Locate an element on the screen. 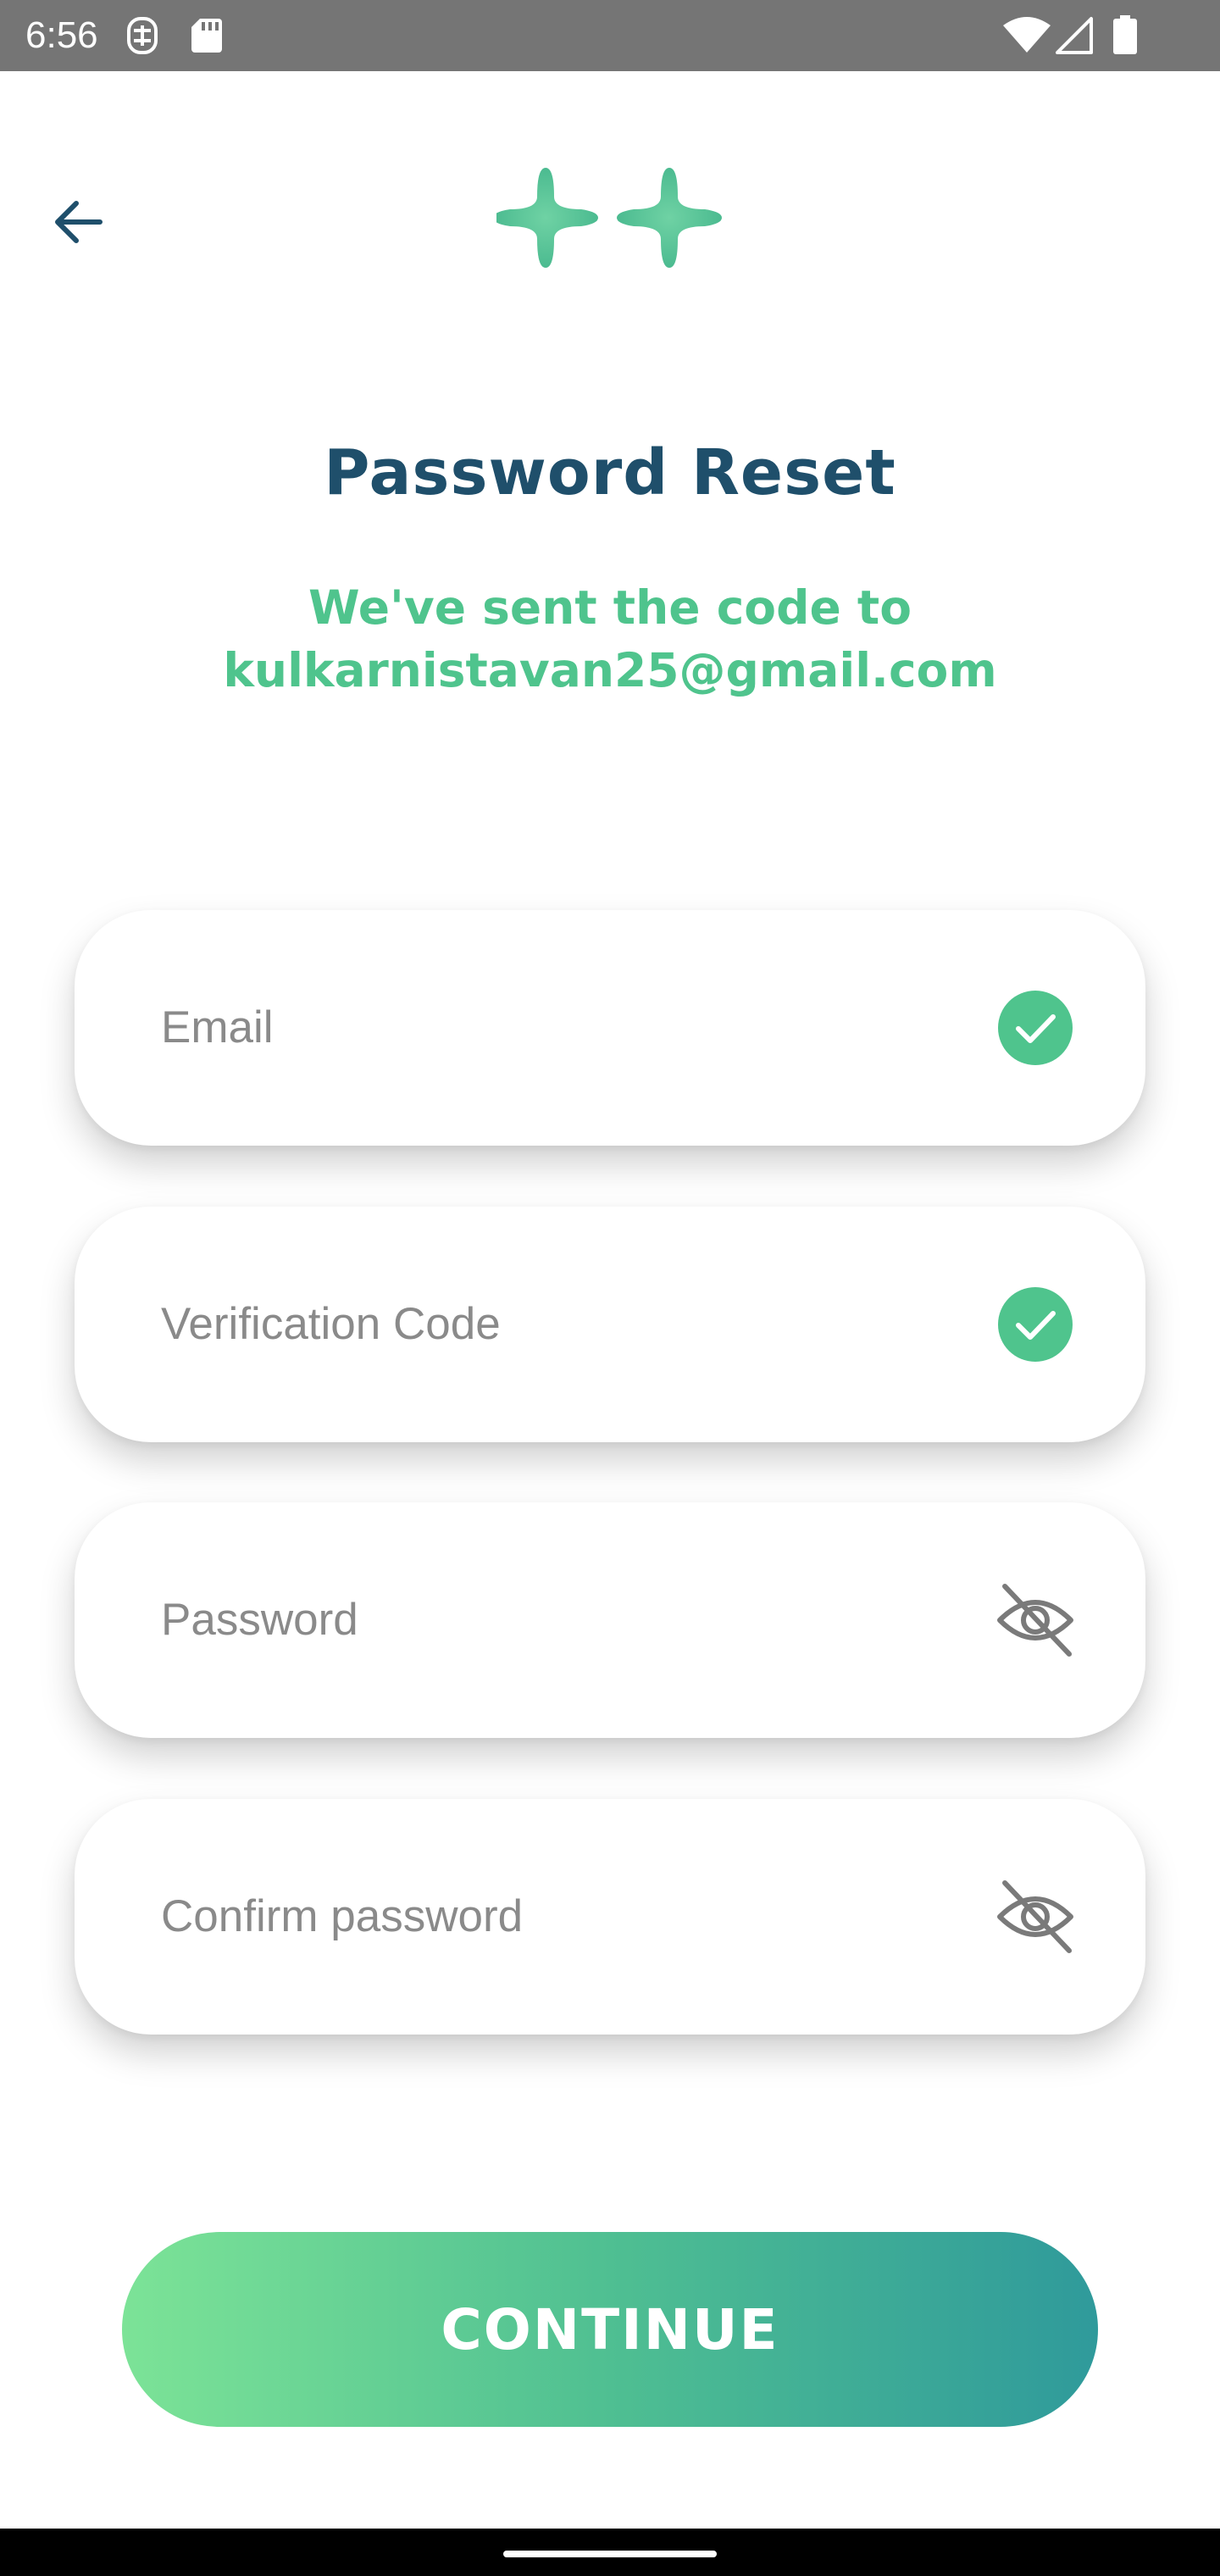 The height and width of the screenshot is (2576, 1220). email-placeholder: Email is located at coordinates (217, 1027).